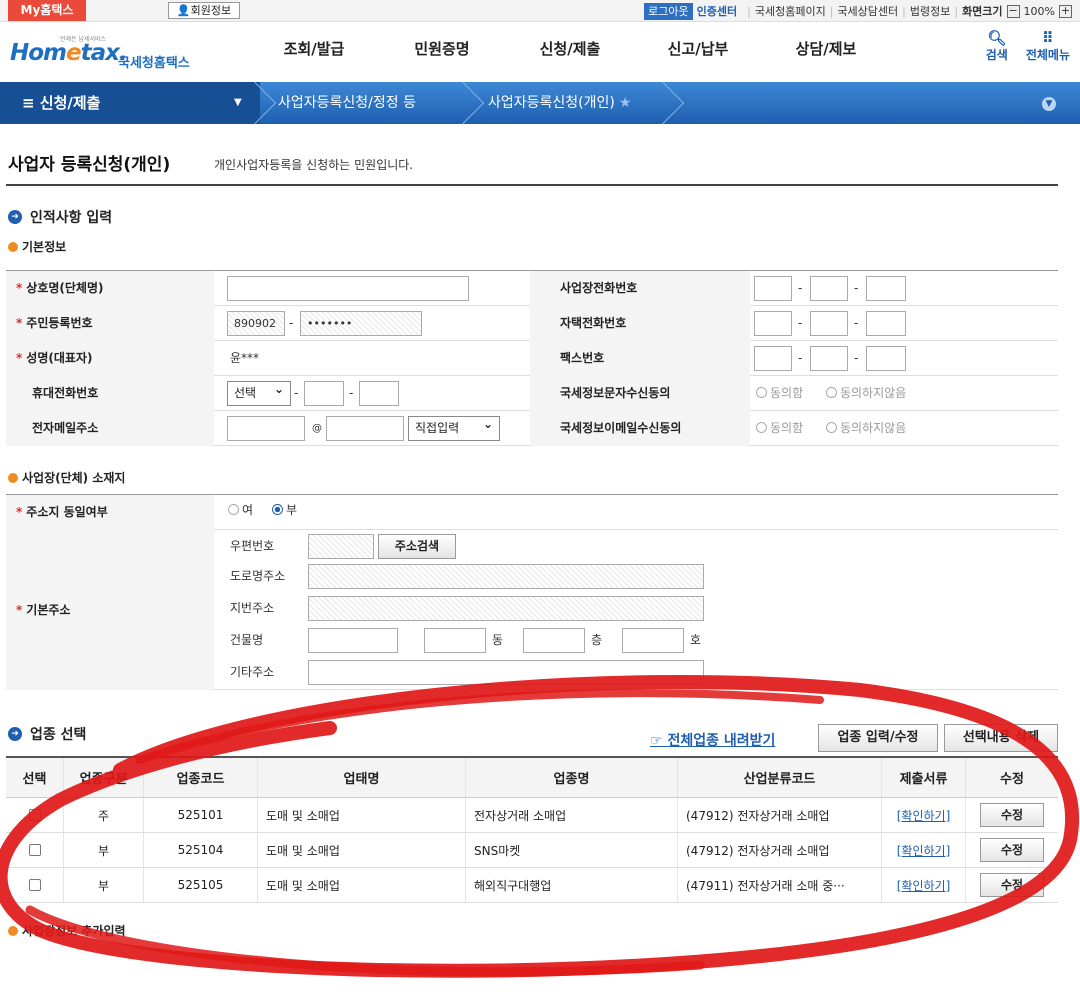 The image size is (1080, 995). Describe the element at coordinates (362, 885) in the screenshot. I see `cell-business: 도매 및 소매업` at that location.